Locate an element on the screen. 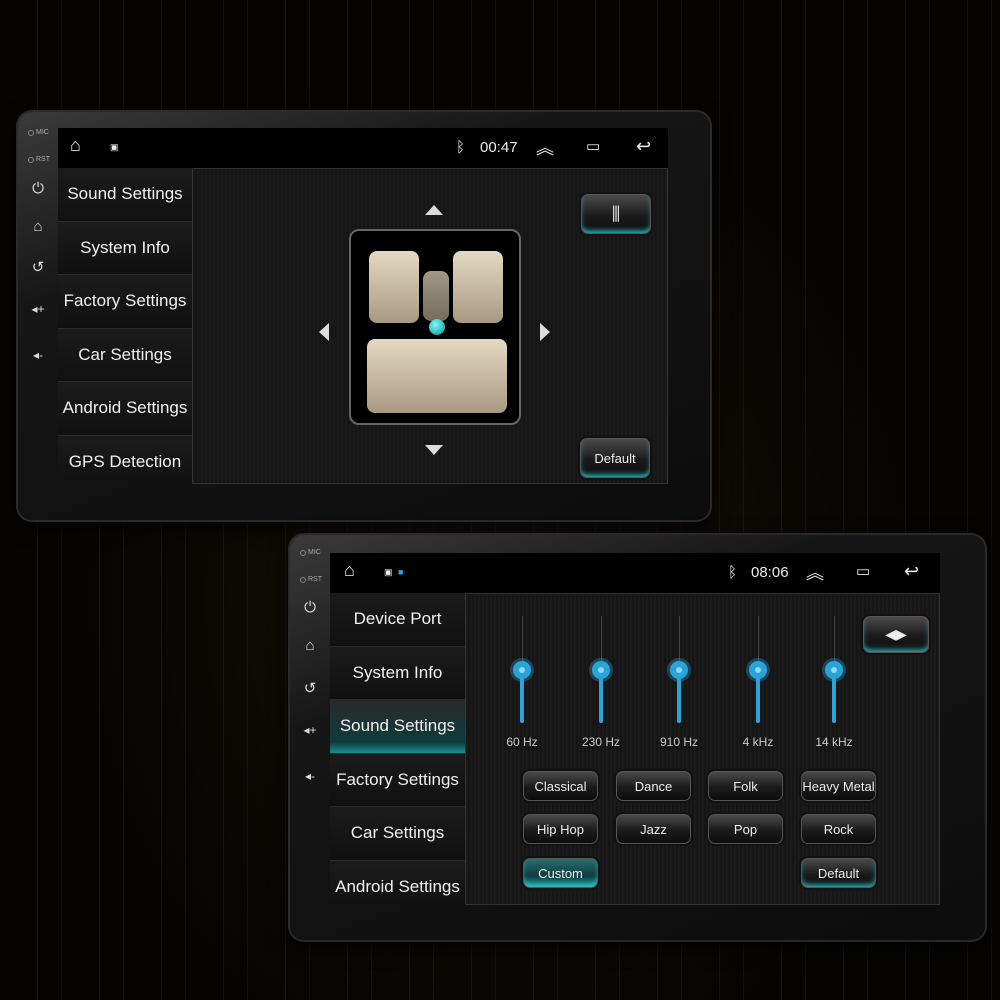 The width and height of the screenshot is (1000, 1000). preset-button-rock: Rock is located at coordinates (838, 829).